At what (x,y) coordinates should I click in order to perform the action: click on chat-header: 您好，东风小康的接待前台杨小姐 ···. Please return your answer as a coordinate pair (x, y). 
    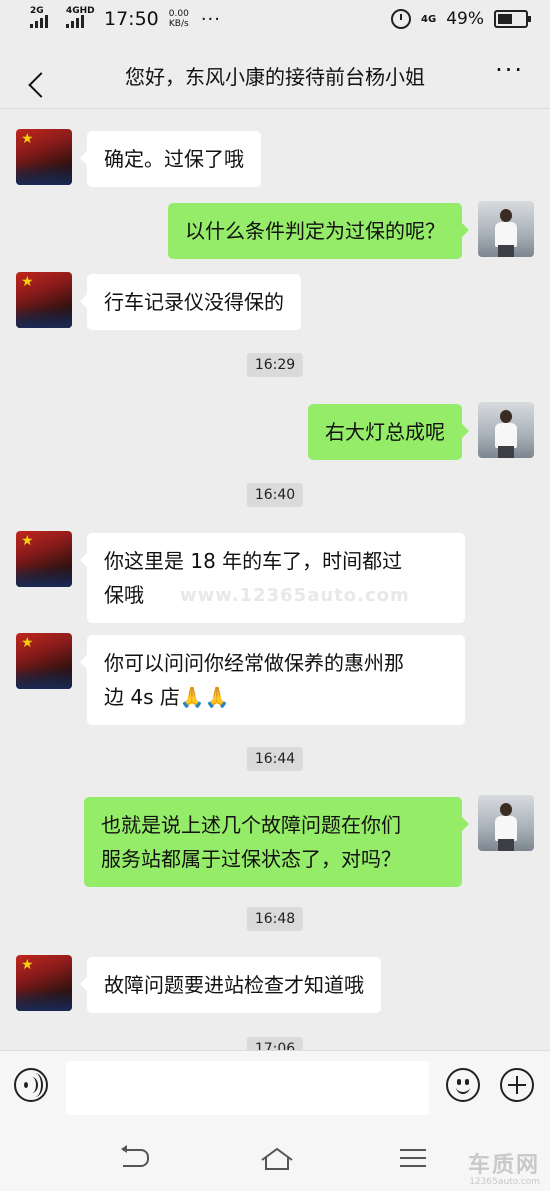
    Looking at the image, I should click on (275, 75).